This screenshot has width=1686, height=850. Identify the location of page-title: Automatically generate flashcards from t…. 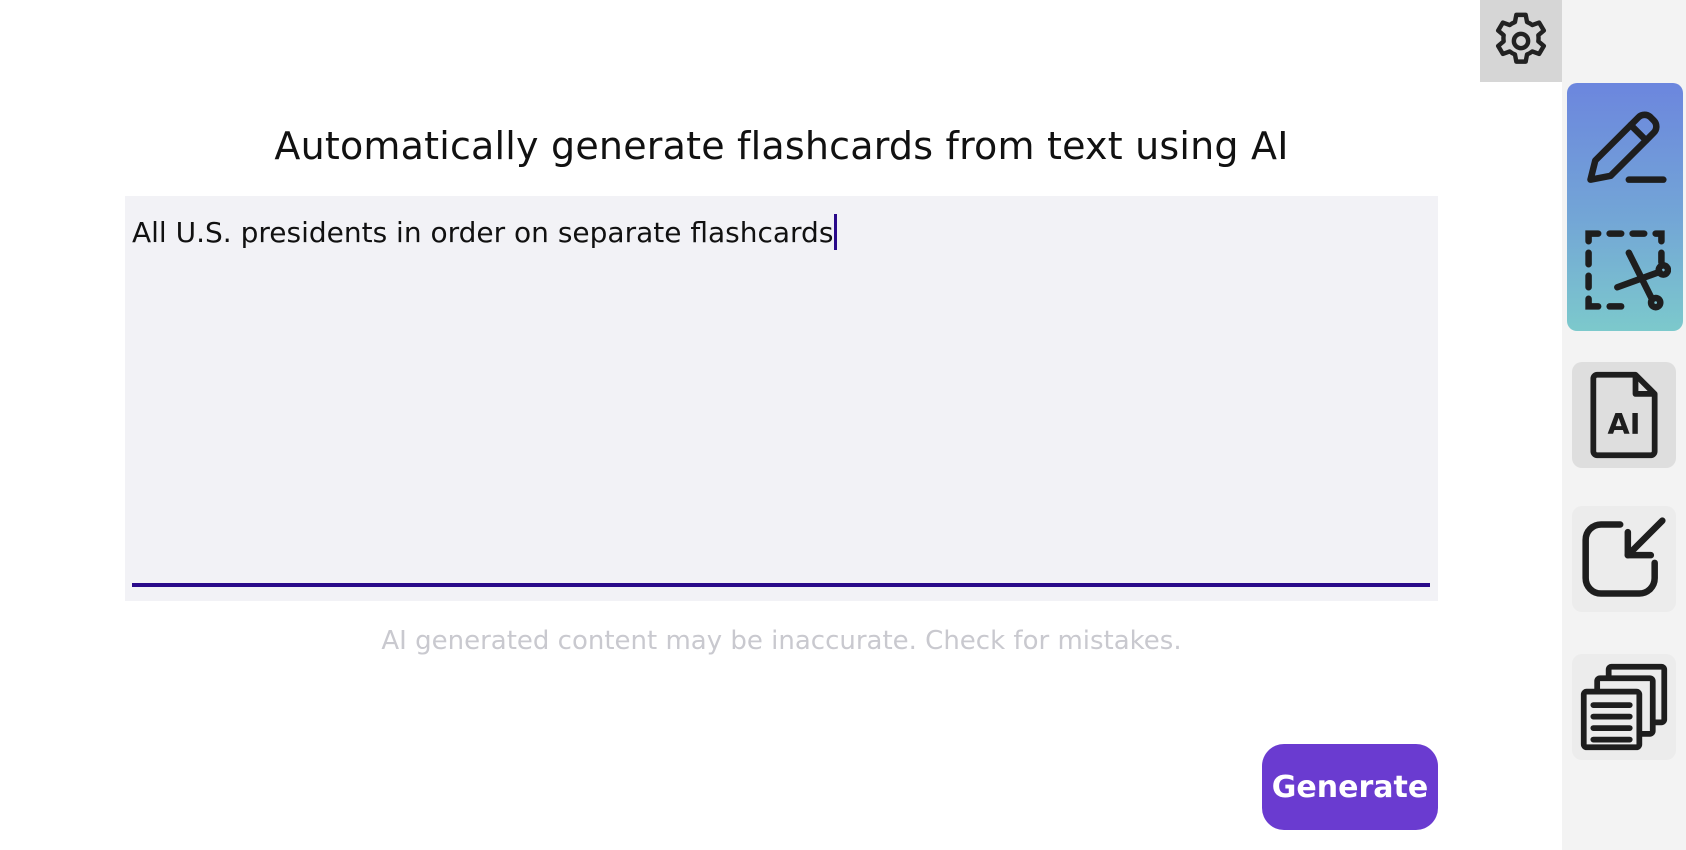
(781, 146).